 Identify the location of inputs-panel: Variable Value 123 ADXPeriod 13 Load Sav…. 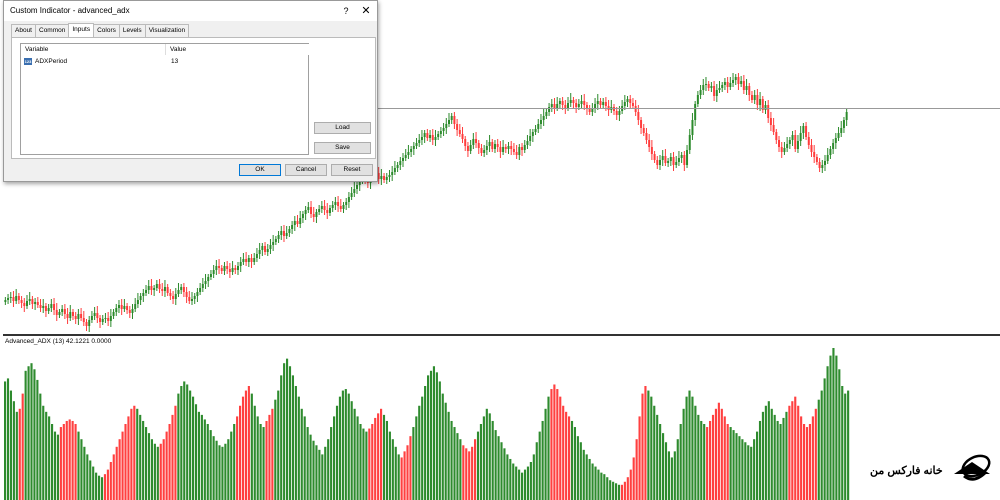
(193, 98).